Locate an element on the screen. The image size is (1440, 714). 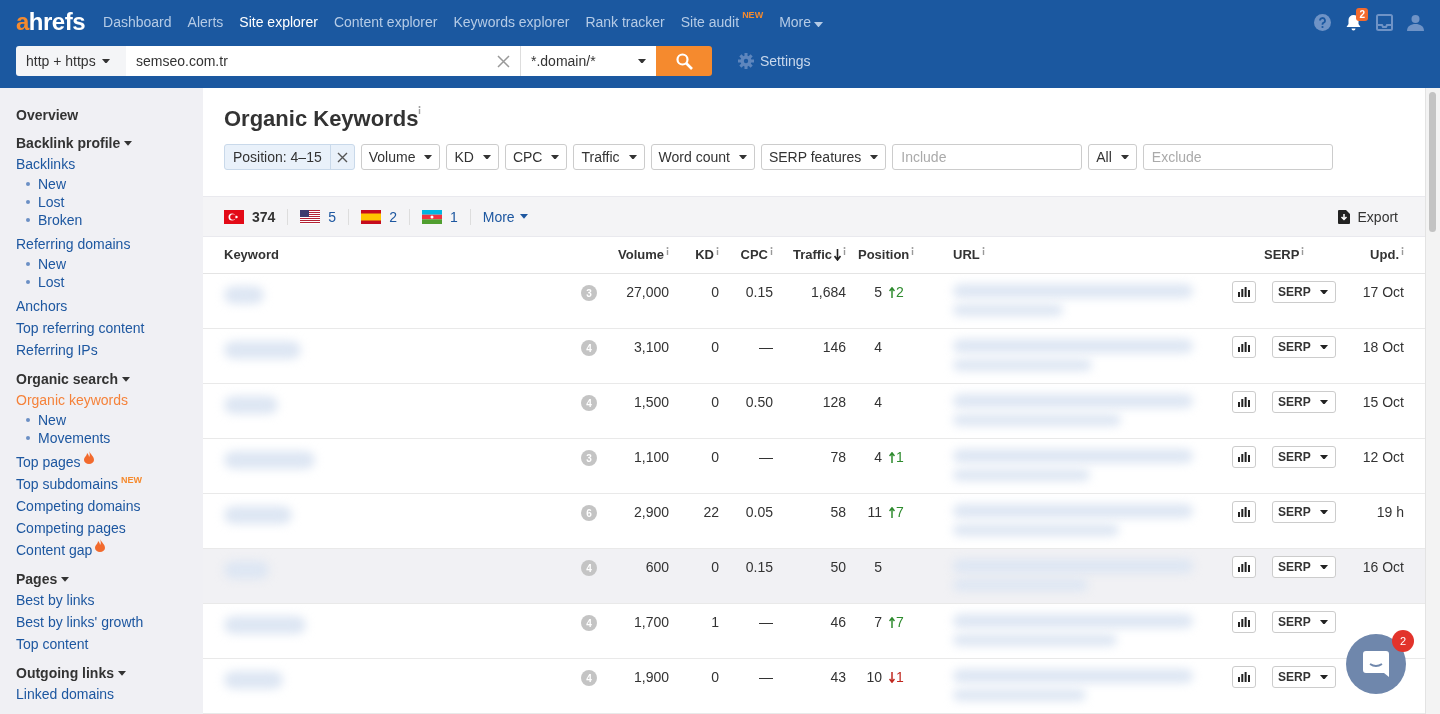
sidebar-item: Competing pages is located at coordinates (71, 528).